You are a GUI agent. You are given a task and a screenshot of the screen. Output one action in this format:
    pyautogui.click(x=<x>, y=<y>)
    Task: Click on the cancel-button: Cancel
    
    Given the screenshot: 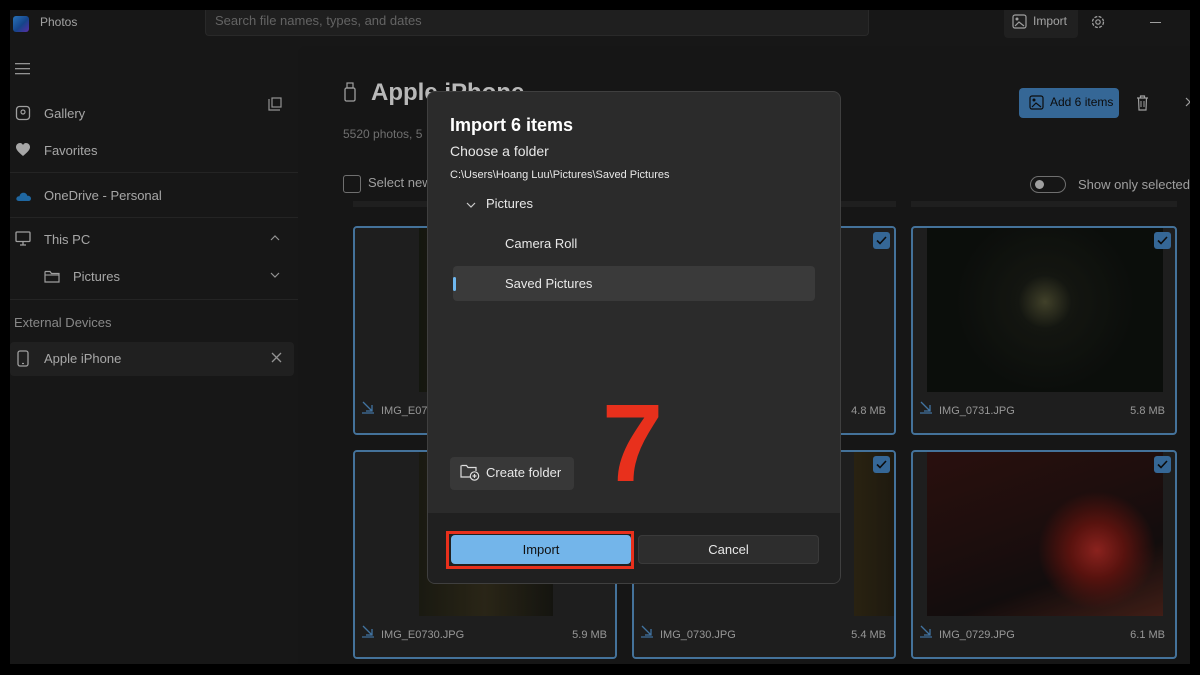 What is the action you would take?
    pyautogui.click(x=728, y=549)
    